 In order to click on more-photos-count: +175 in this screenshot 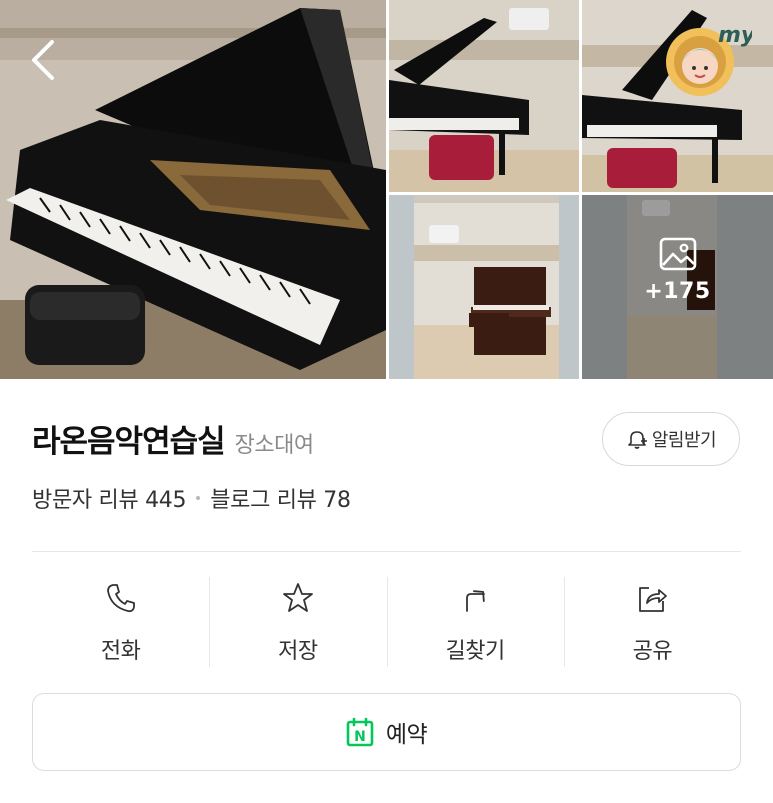, I will do `click(677, 291)`.